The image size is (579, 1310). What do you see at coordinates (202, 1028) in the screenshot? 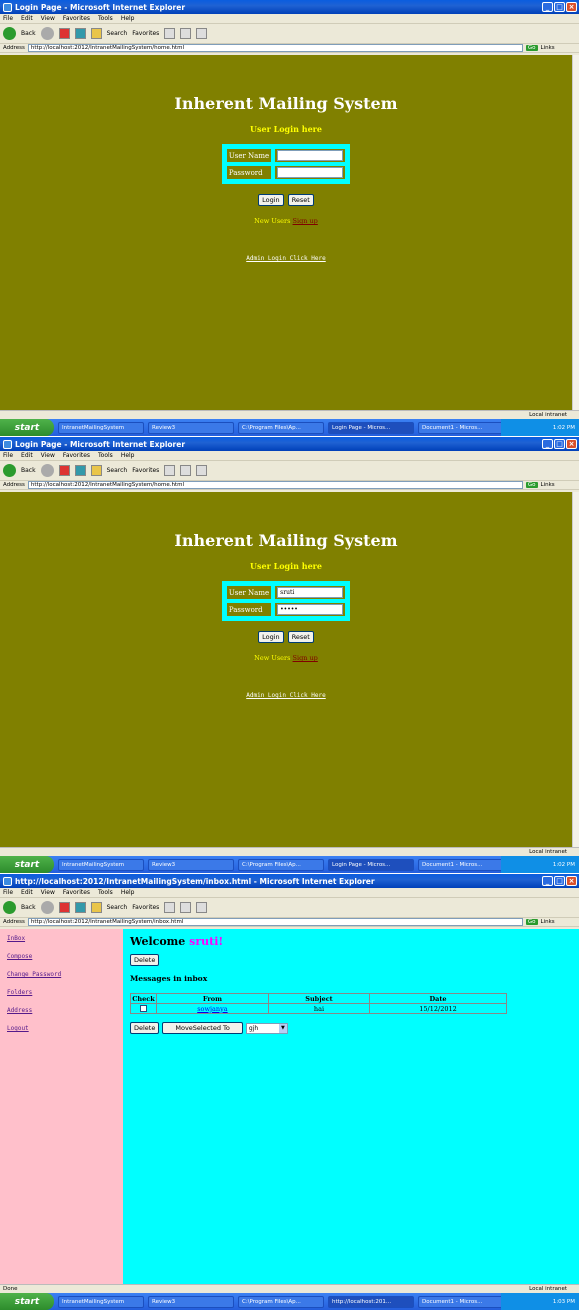
I see `move-selected-button: MoveSelected To` at bounding box center [202, 1028].